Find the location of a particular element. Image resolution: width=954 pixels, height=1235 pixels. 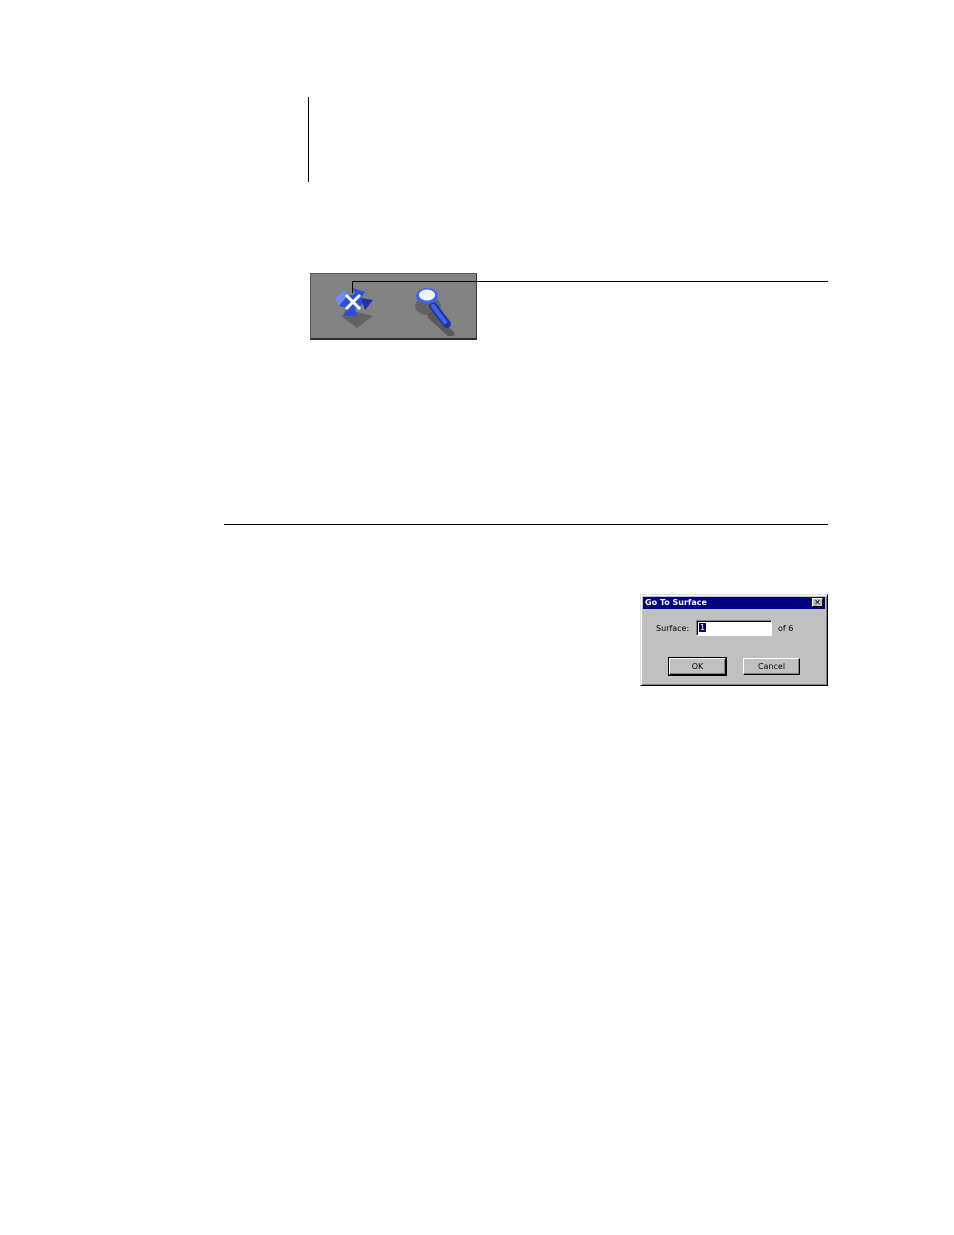

section-divider is located at coordinates (526, 524).